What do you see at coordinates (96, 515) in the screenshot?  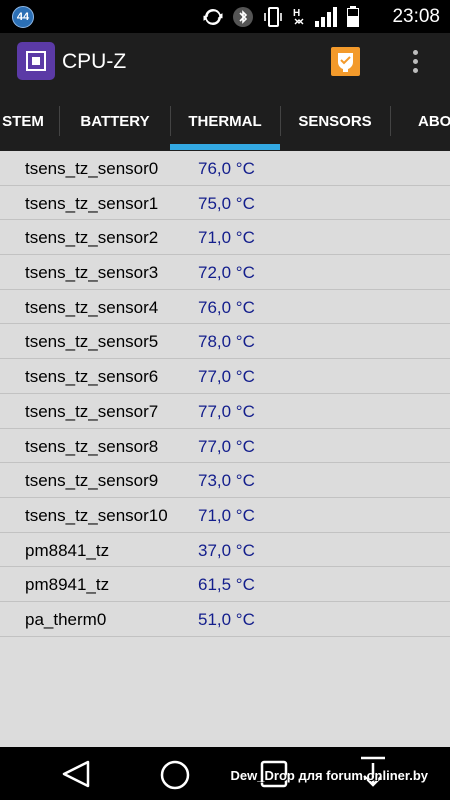 I see `sensor-name: tsens_tz_sensor10` at bounding box center [96, 515].